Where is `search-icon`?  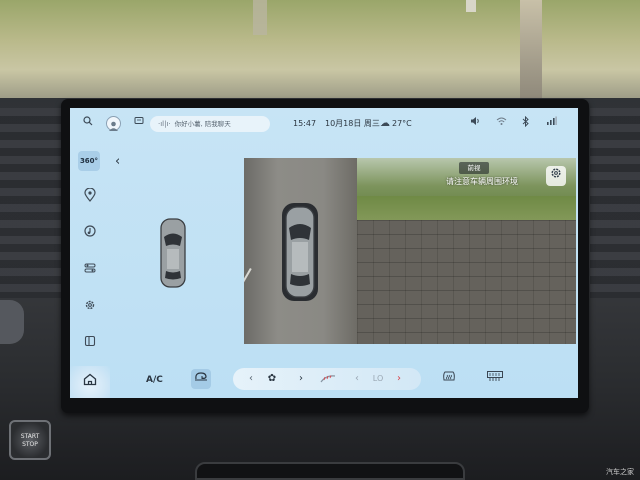
search-icon is located at coordinates (88, 124).